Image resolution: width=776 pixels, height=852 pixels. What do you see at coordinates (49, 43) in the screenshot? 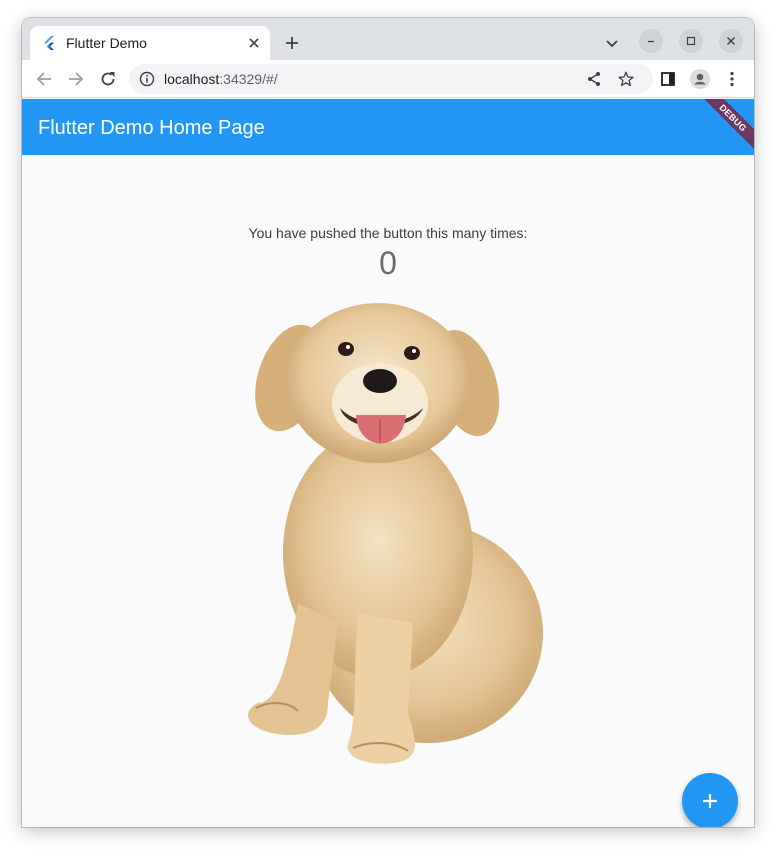
I see `flutter-logo-icon` at bounding box center [49, 43].